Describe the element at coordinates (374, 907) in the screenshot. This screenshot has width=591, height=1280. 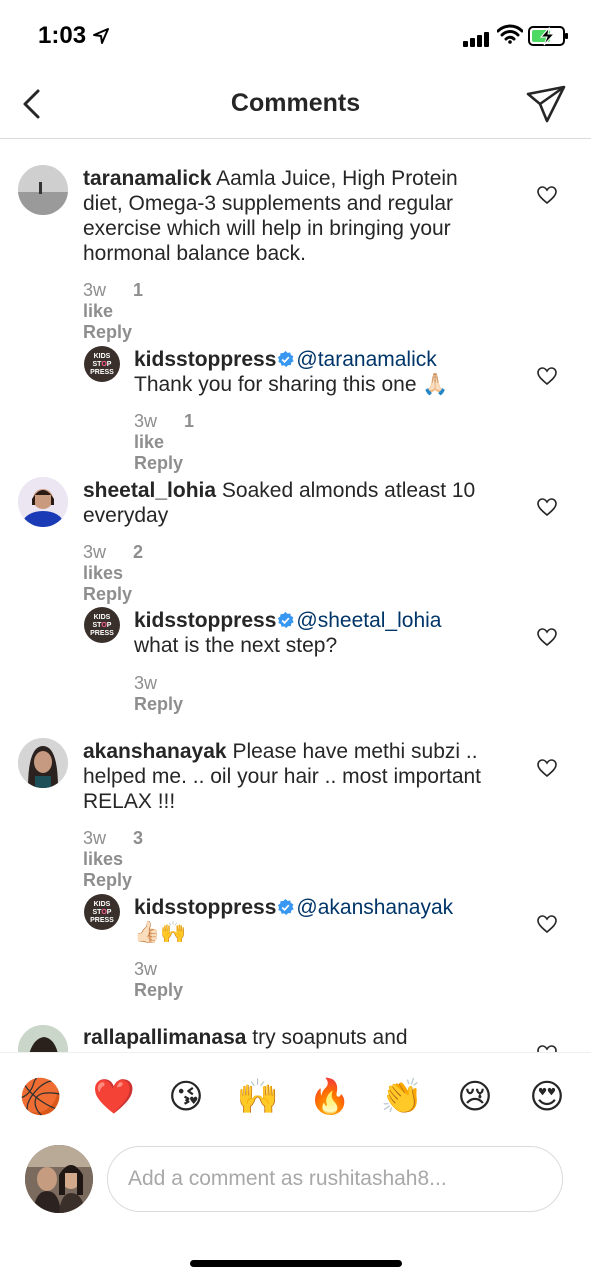
I see `mention-link: @akanshanayak` at that location.